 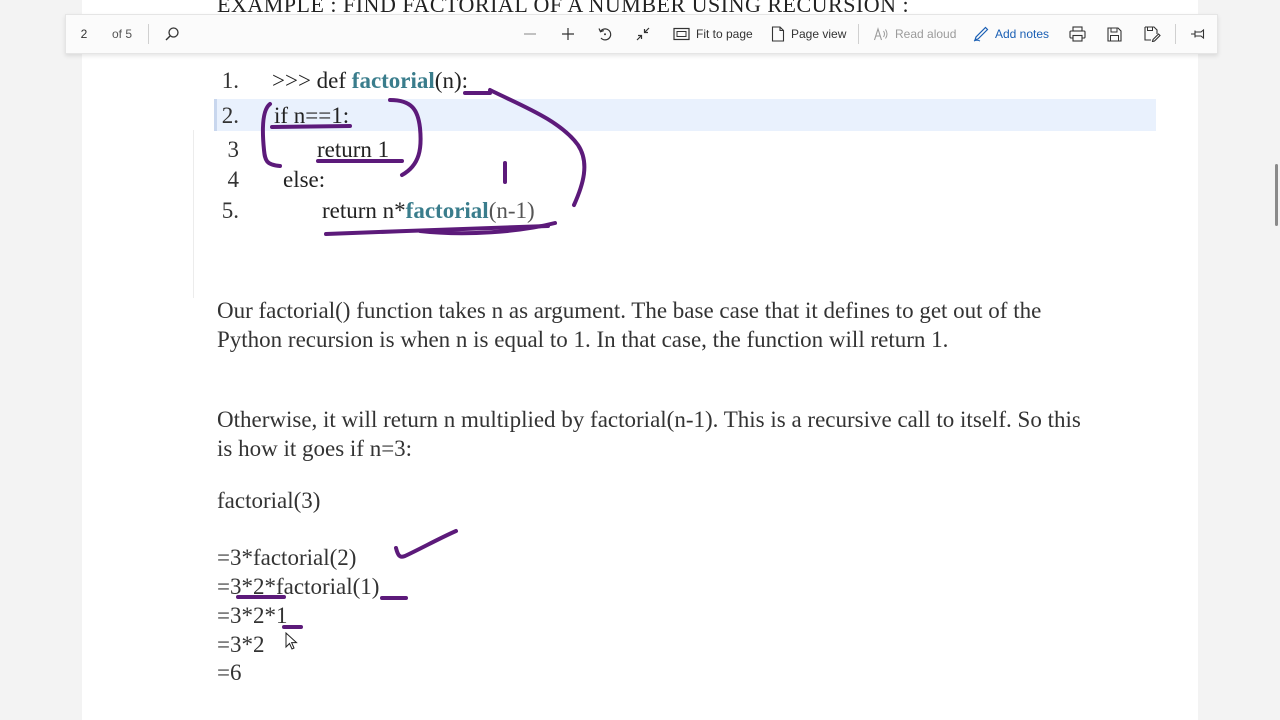 I want to click on rotate-button, so click(x=605, y=34).